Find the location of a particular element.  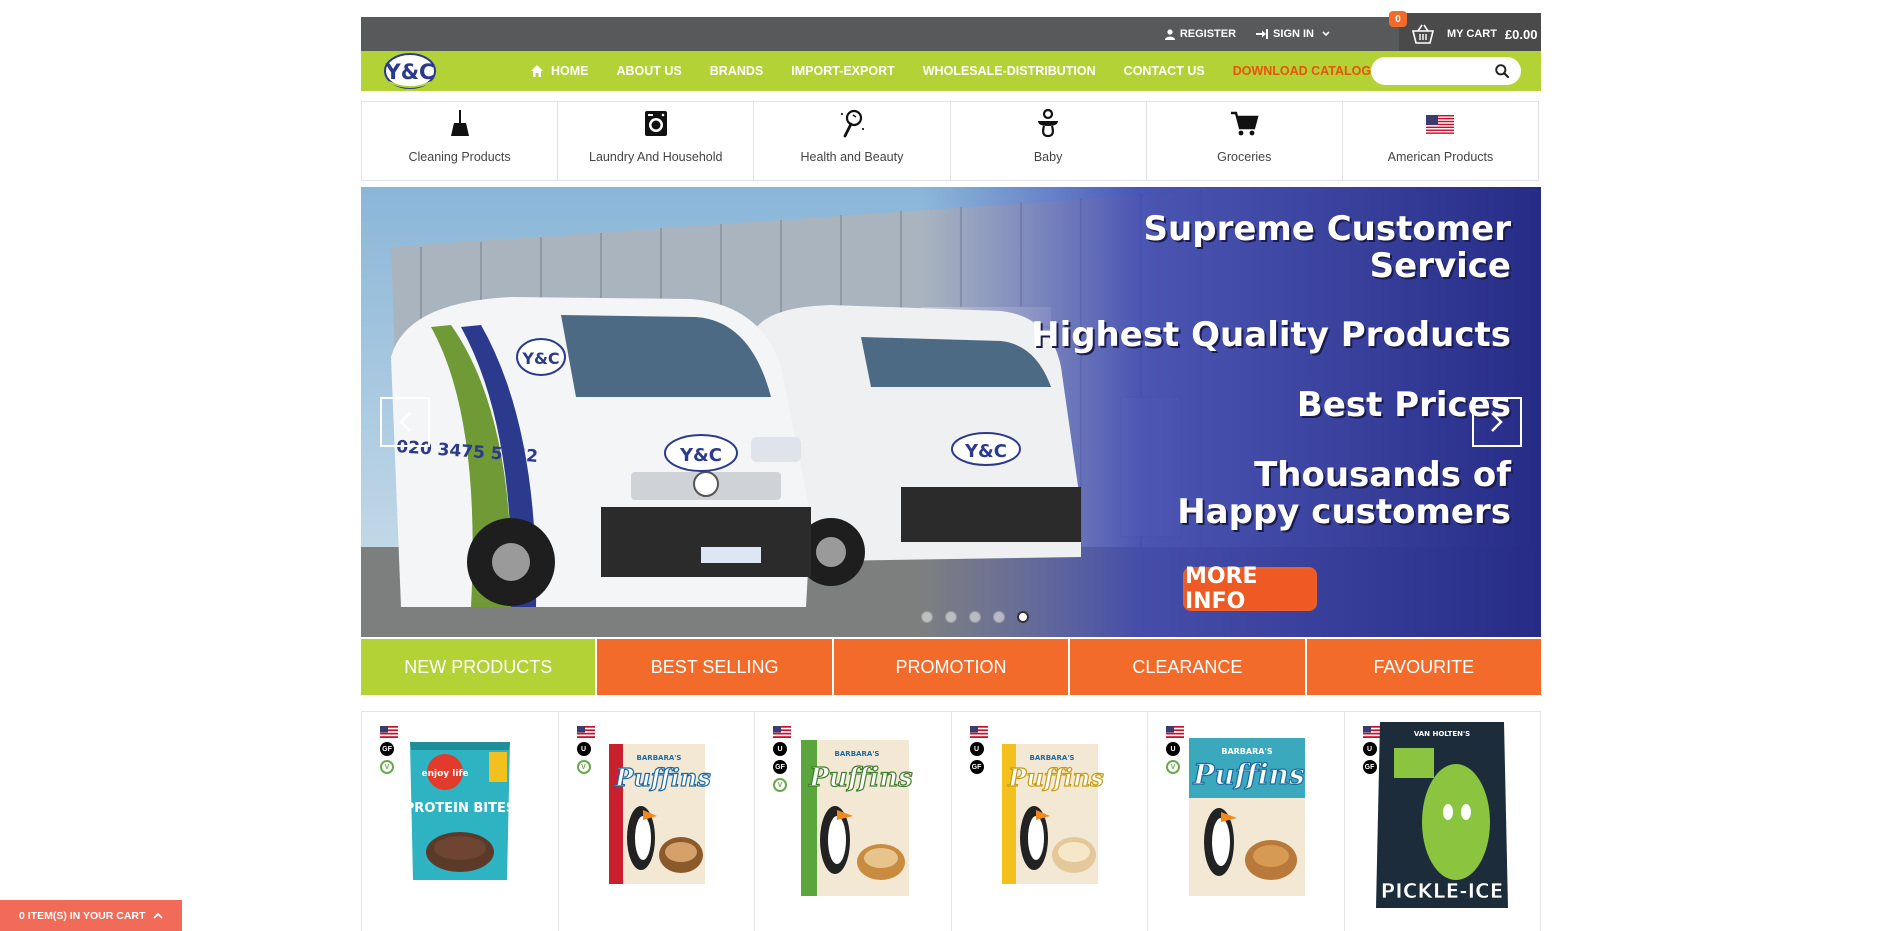

slide-line-4b: Happy customers is located at coordinates (1344, 512).